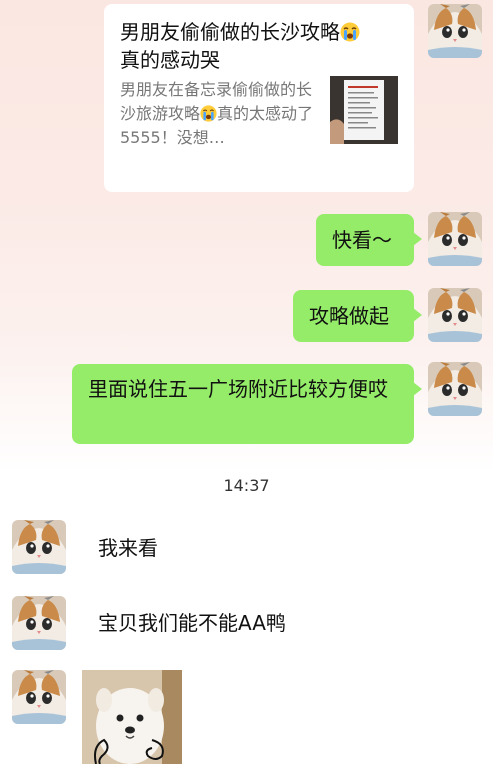  I want to click on card-title: 男朋友偷偷做的长沙攻略 真的感动哭, so click(260, 46).